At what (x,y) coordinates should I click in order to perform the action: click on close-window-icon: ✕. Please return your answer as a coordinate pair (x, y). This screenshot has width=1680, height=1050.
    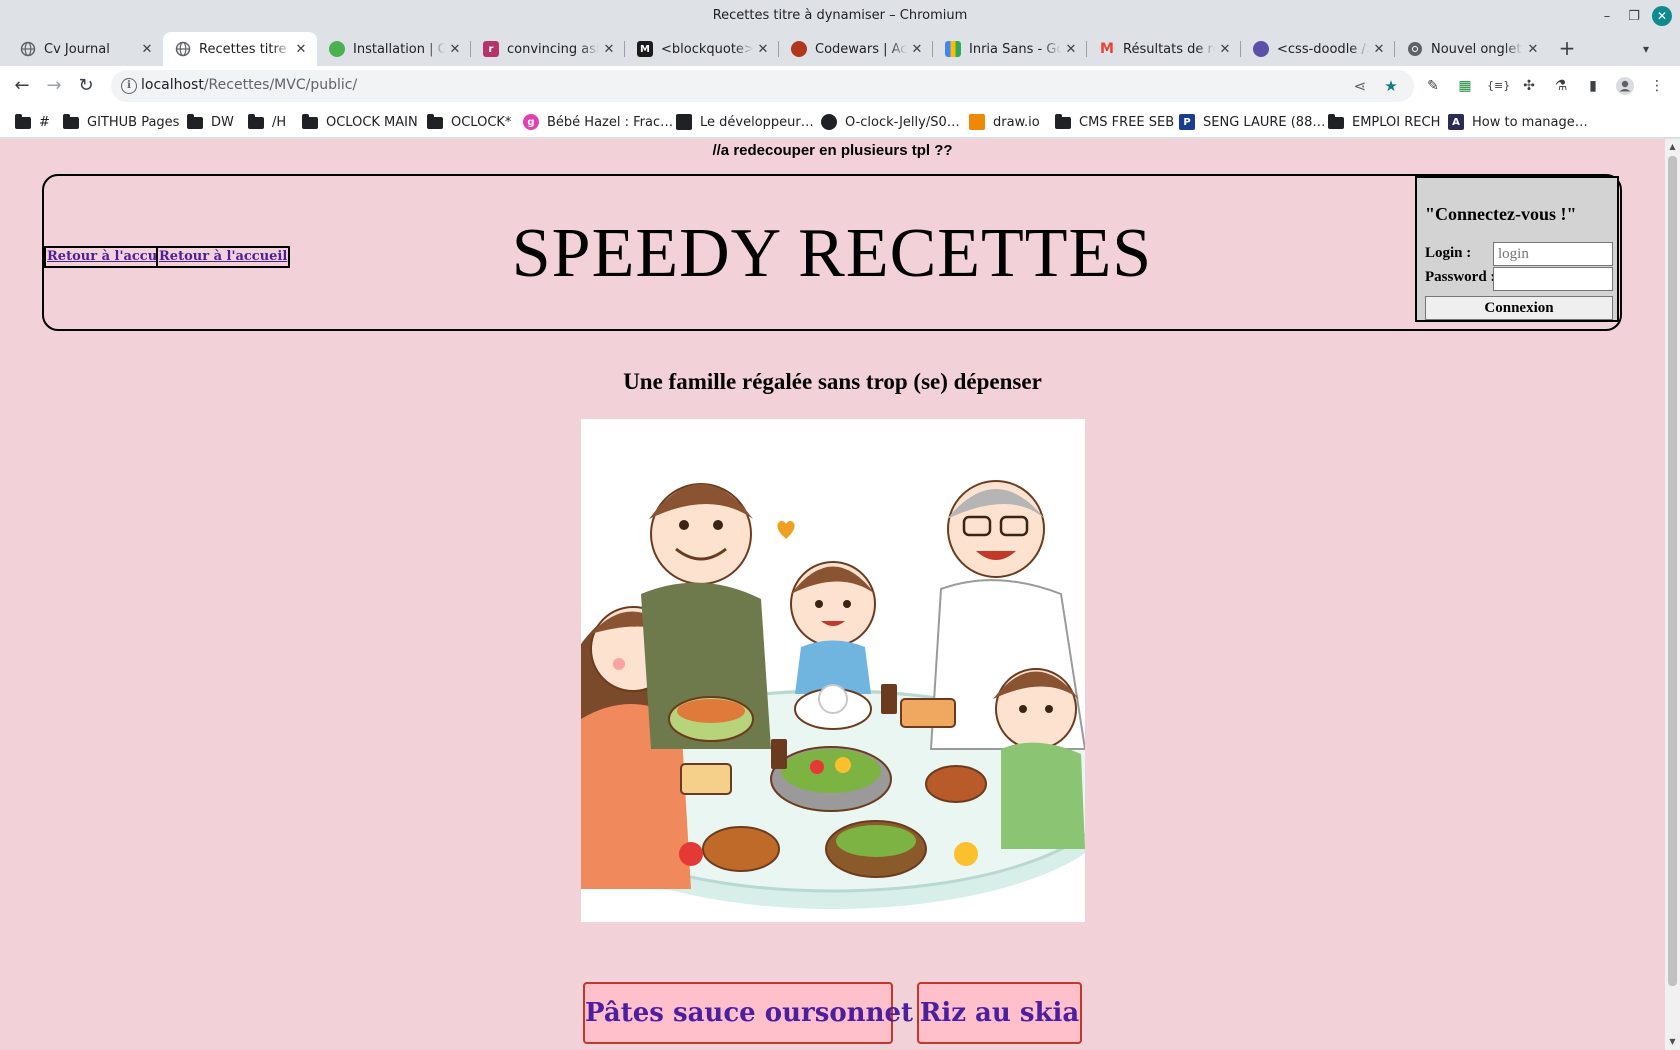
    Looking at the image, I should click on (1662, 16).